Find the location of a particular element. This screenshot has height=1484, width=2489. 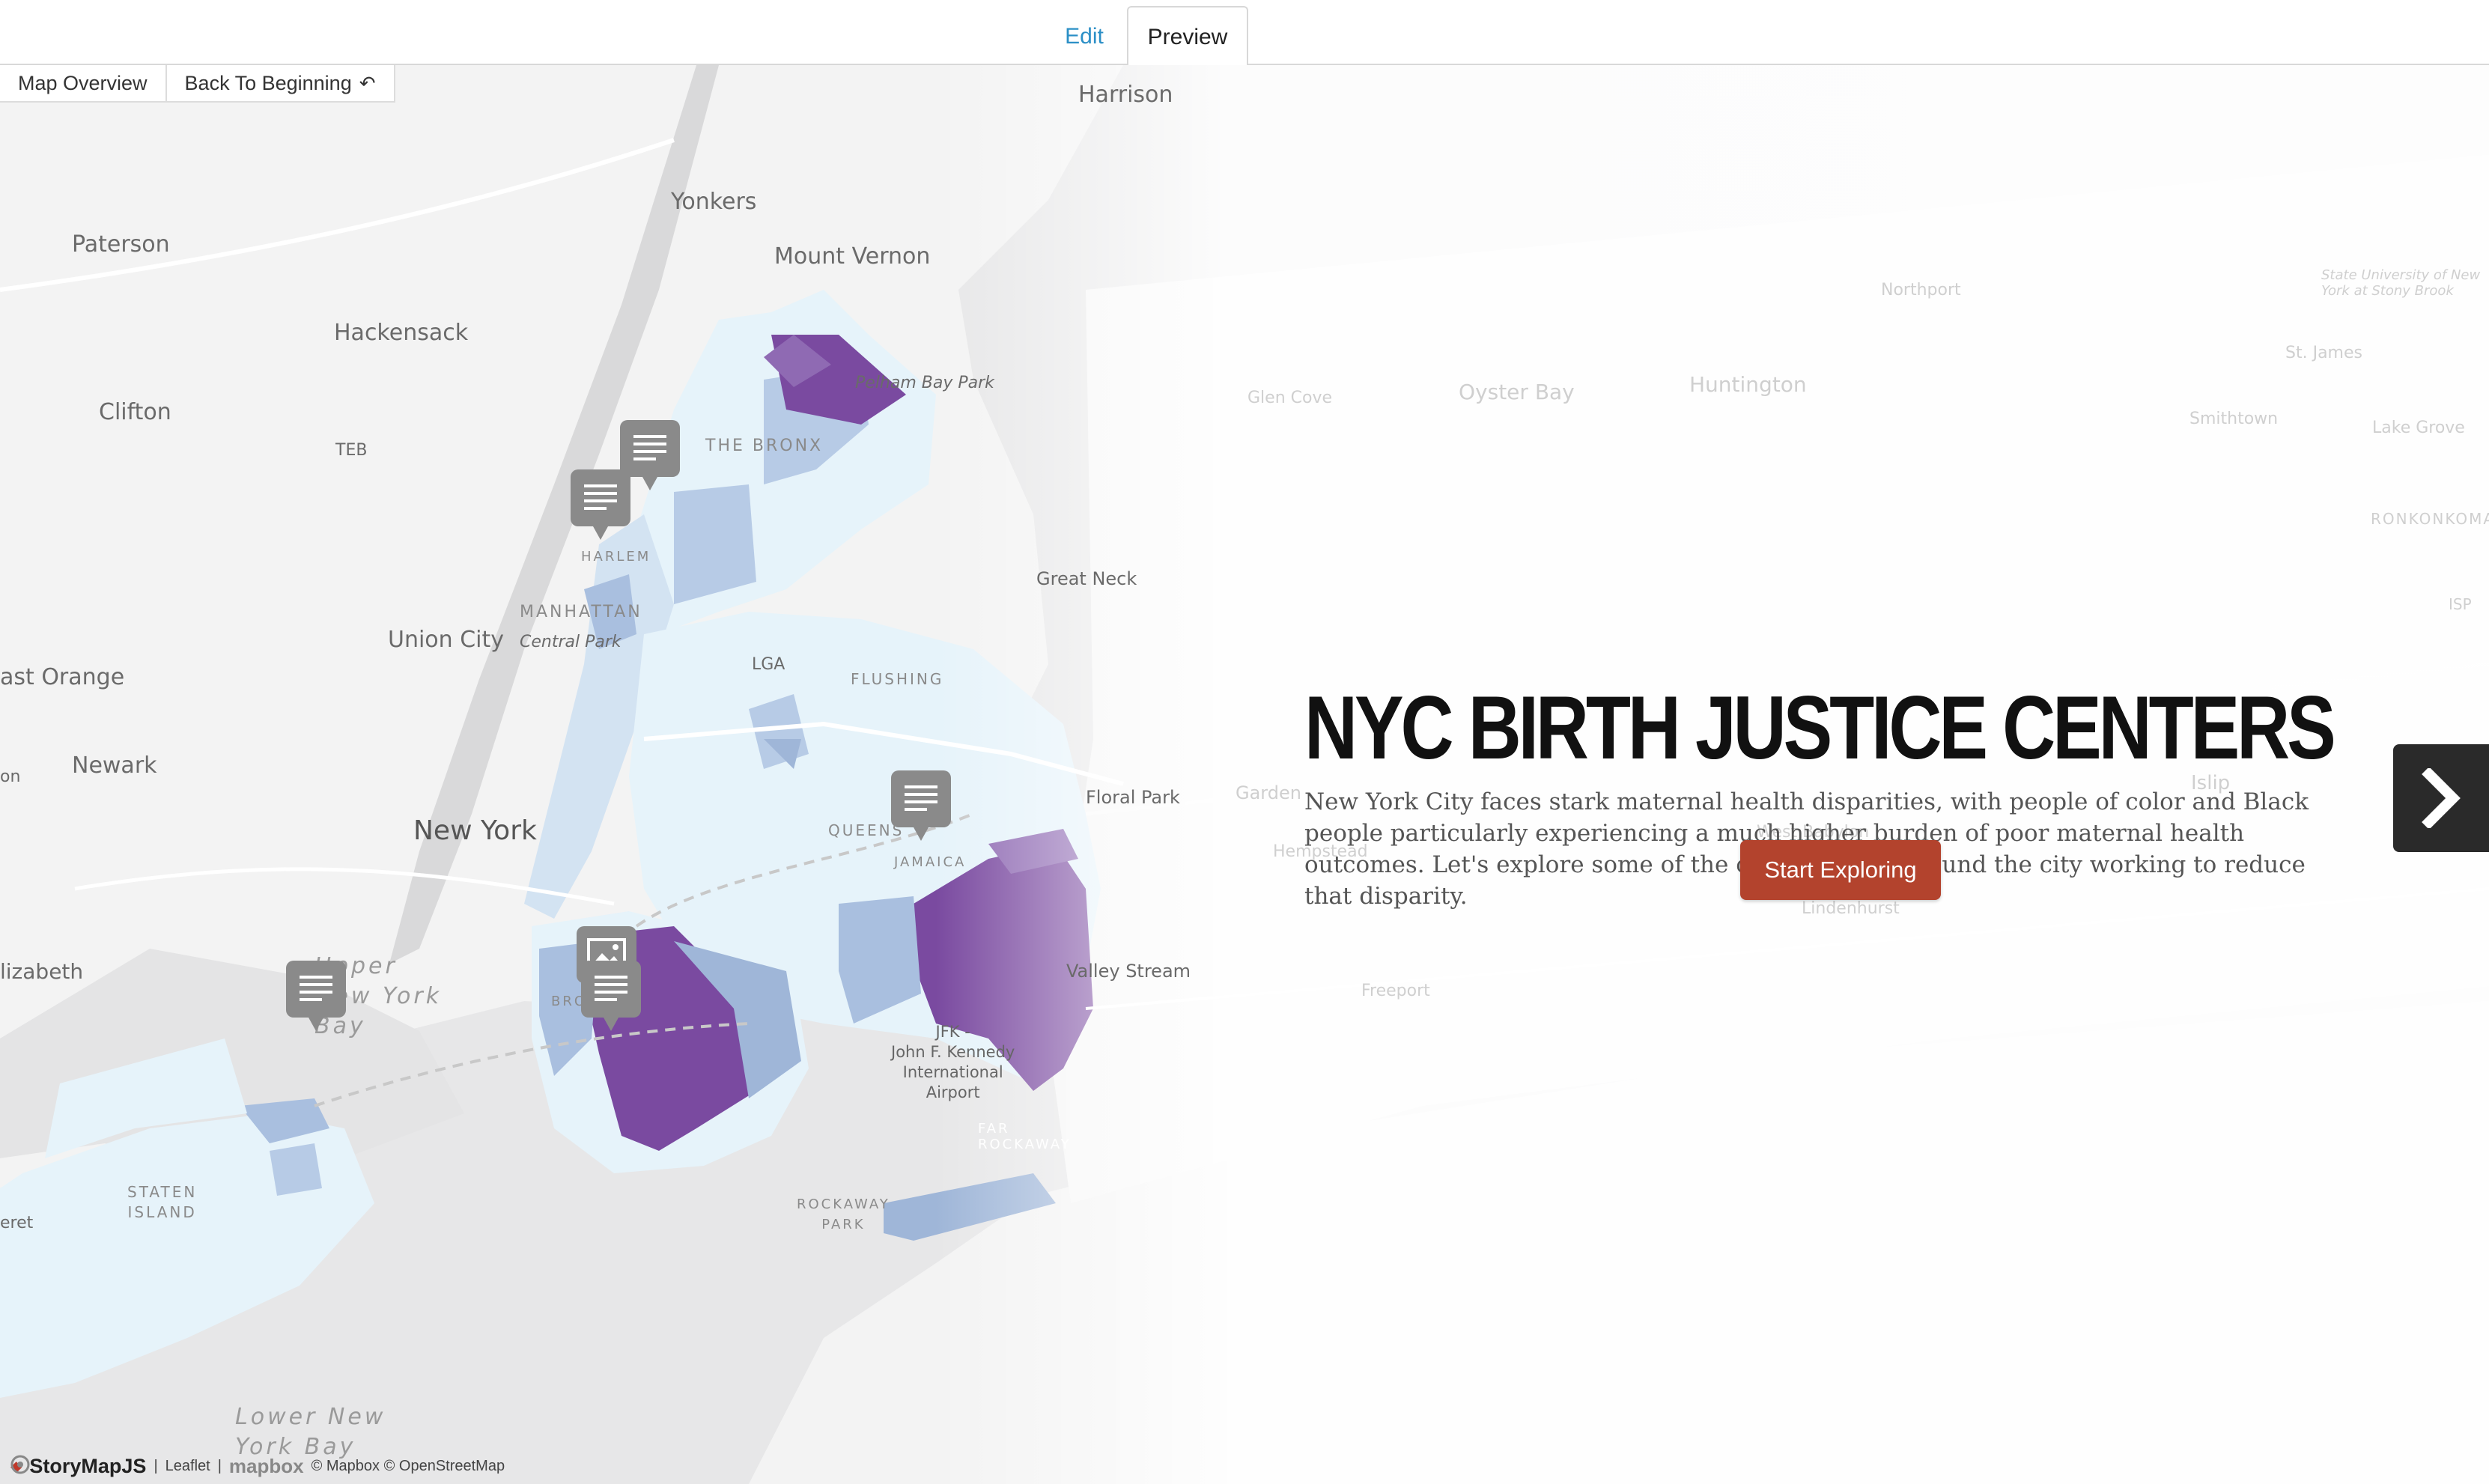

storymapjs-brand: StoryMapJS is located at coordinates (88, 1466).